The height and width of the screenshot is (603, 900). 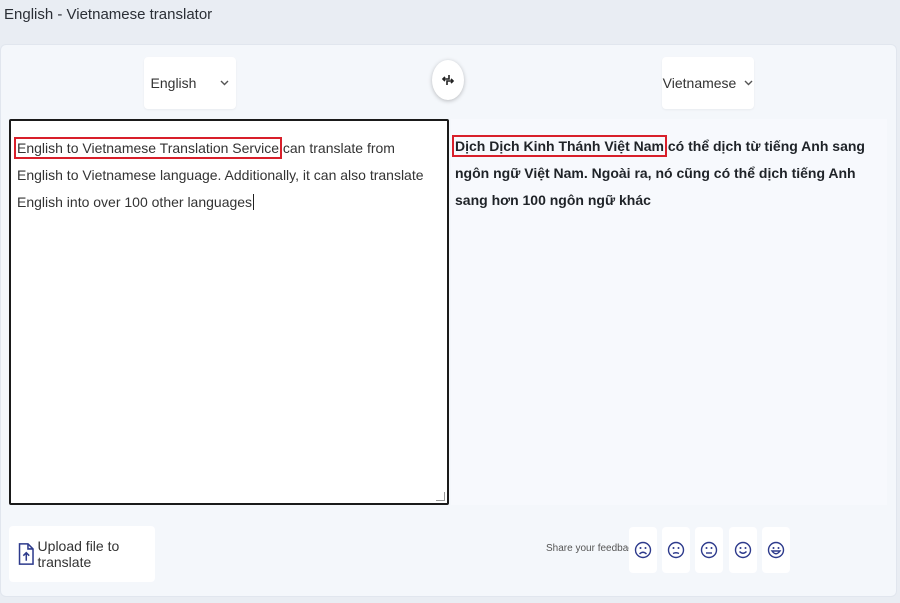 I want to click on feedback-very-happy-button, so click(x=776, y=550).